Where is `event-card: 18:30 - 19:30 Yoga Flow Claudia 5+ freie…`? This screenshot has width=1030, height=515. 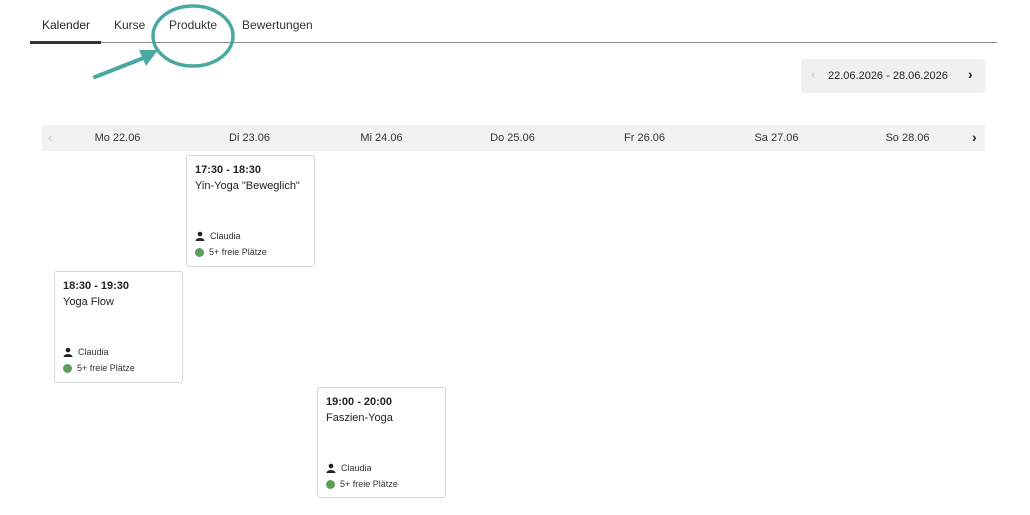
event-card: 18:30 - 19:30 Yoga Flow Claudia 5+ freie… is located at coordinates (118, 327).